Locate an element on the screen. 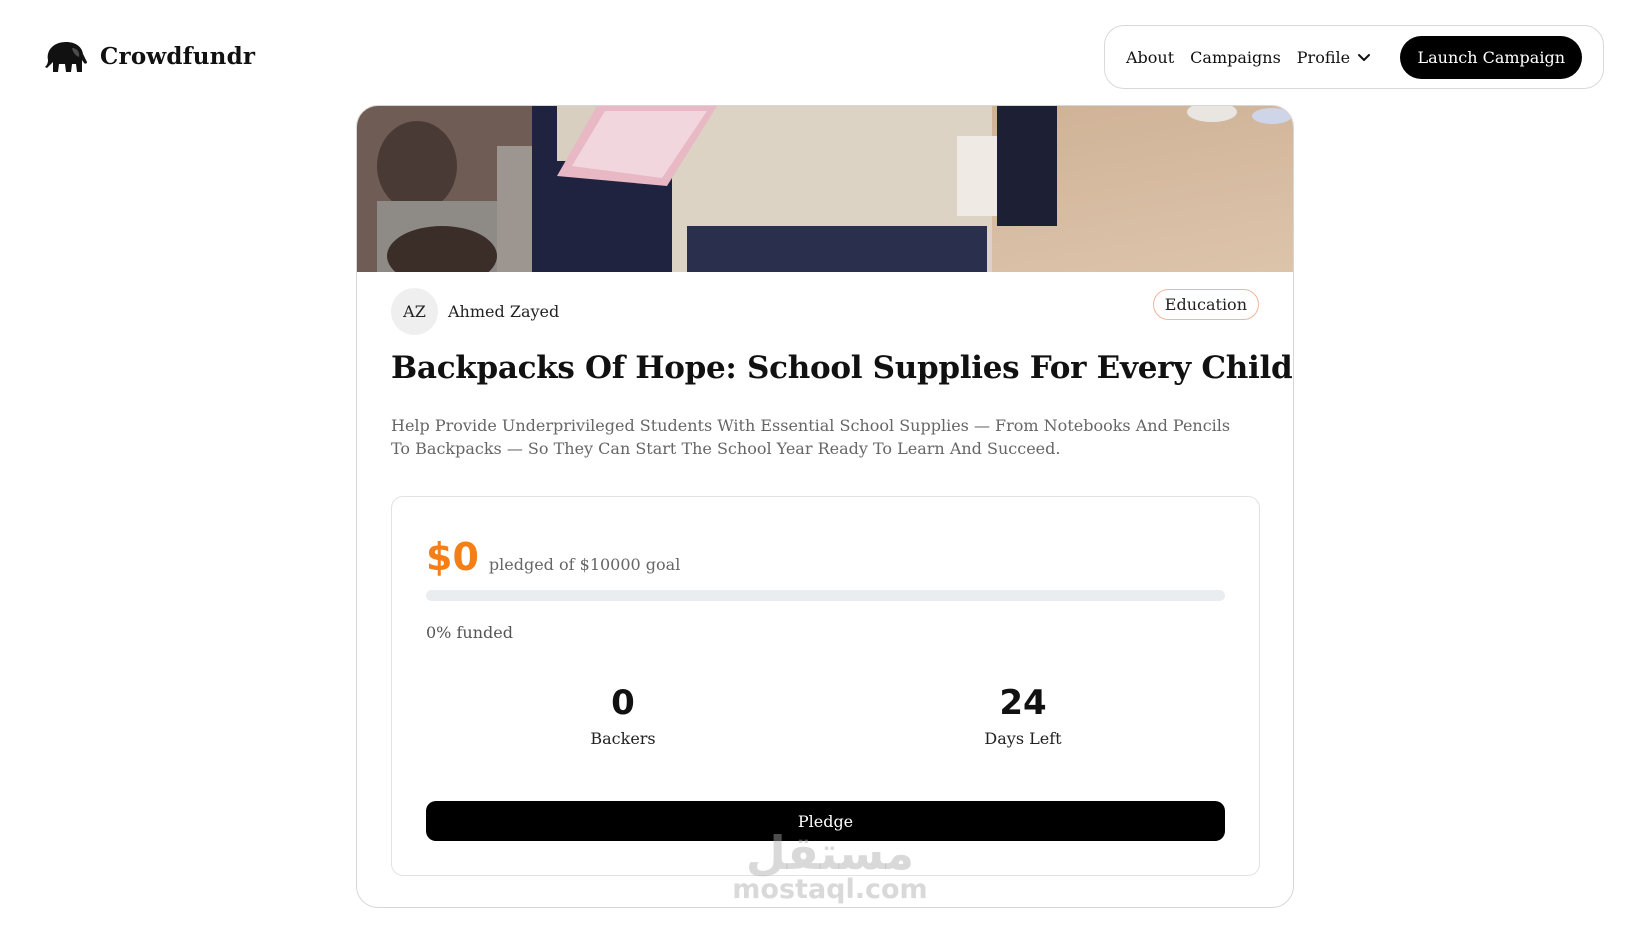 The height and width of the screenshot is (939, 1637). pledged-amount: $0 is located at coordinates (452, 557).